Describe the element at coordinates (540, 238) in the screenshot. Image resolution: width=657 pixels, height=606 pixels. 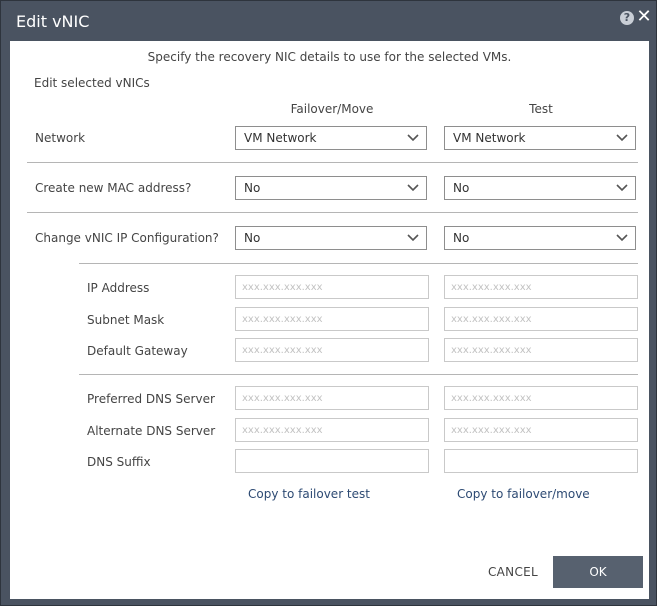
I see `ip-config-test-select: No` at that location.